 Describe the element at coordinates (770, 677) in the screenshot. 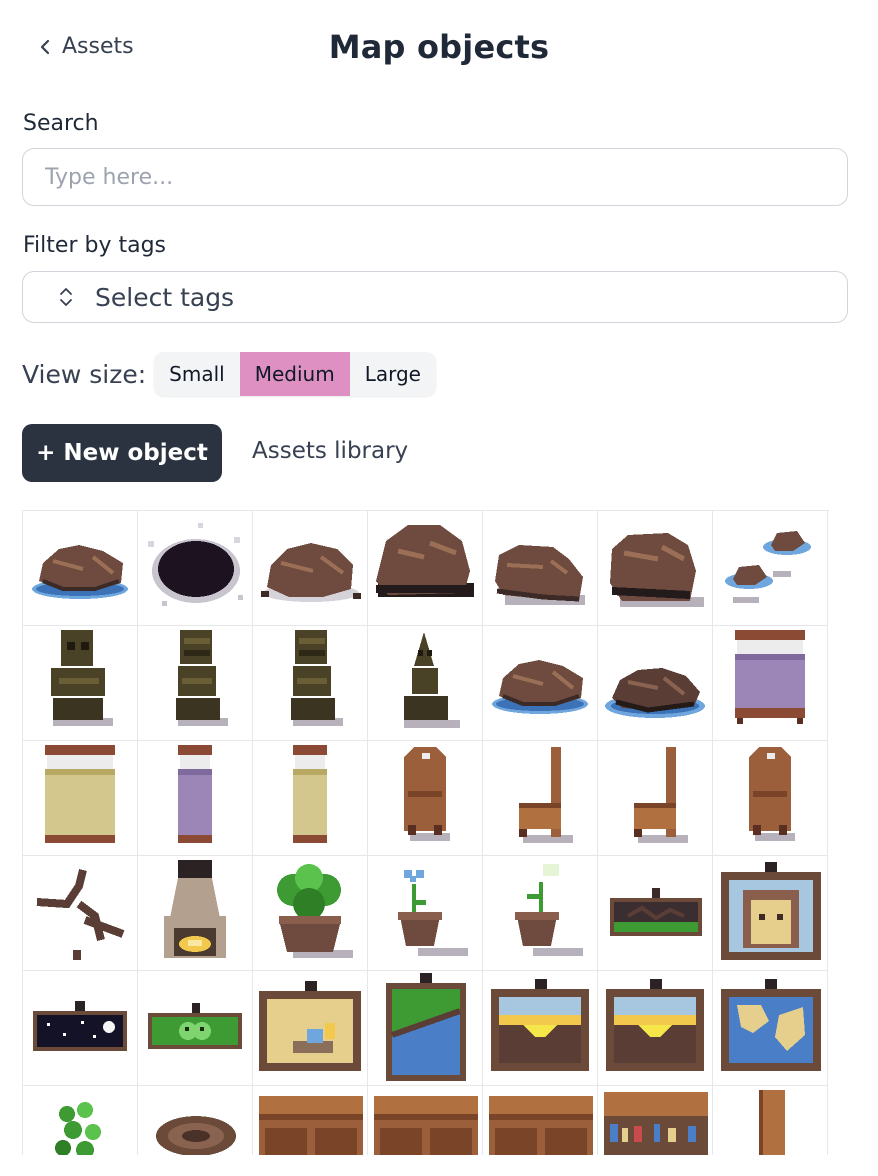

I see `double-bed-purple-icon` at that location.